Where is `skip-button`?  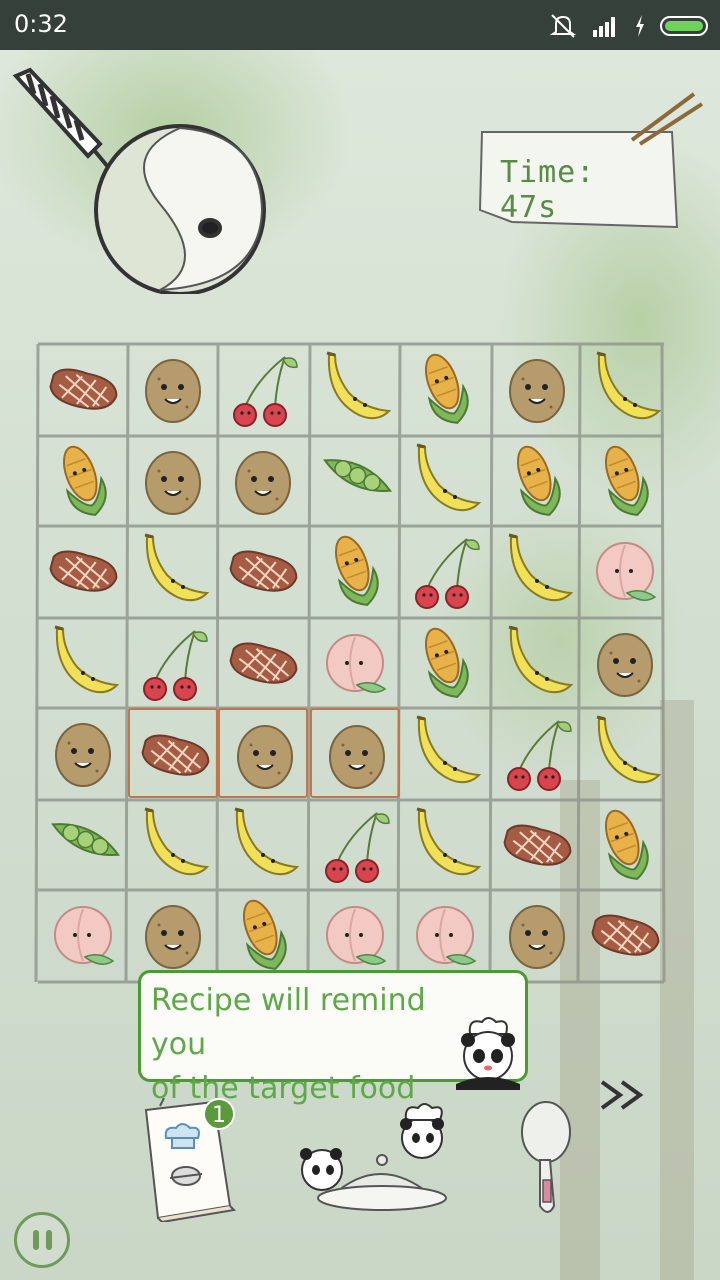
skip-button is located at coordinates (623, 1095).